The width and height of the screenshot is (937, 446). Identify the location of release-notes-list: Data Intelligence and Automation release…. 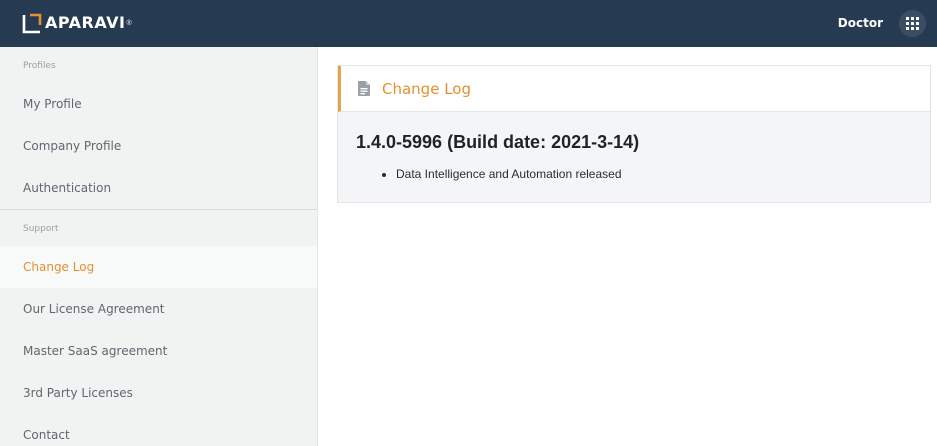
(634, 174).